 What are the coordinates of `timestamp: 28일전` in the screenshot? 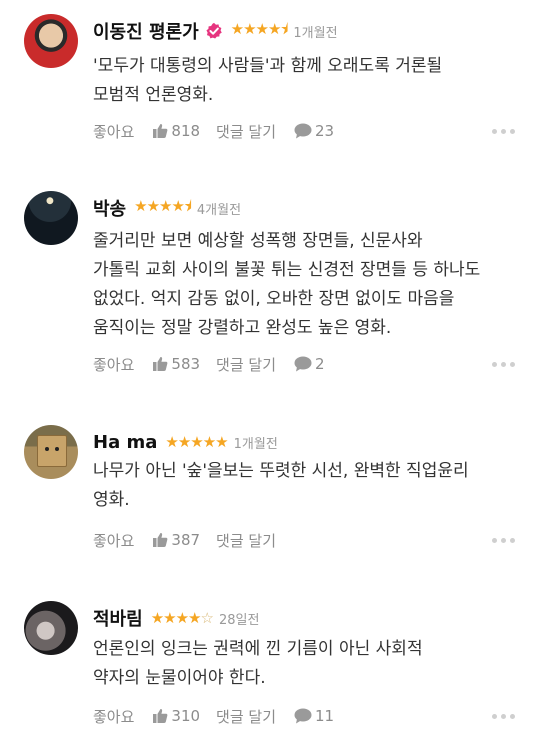 It's located at (239, 620).